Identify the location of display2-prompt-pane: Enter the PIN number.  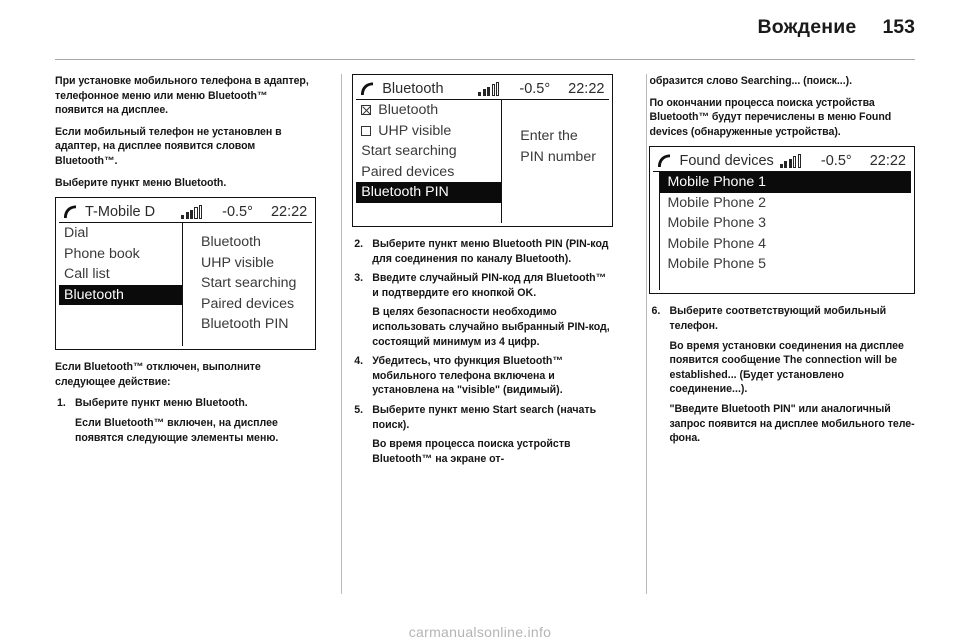
(555, 161).